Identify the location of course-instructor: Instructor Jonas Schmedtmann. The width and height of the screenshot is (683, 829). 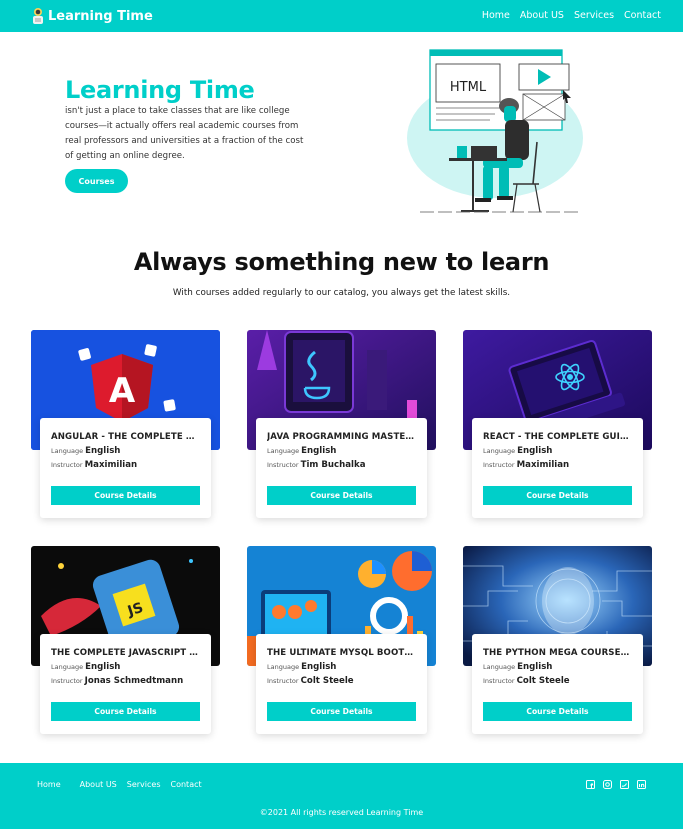
(125, 681).